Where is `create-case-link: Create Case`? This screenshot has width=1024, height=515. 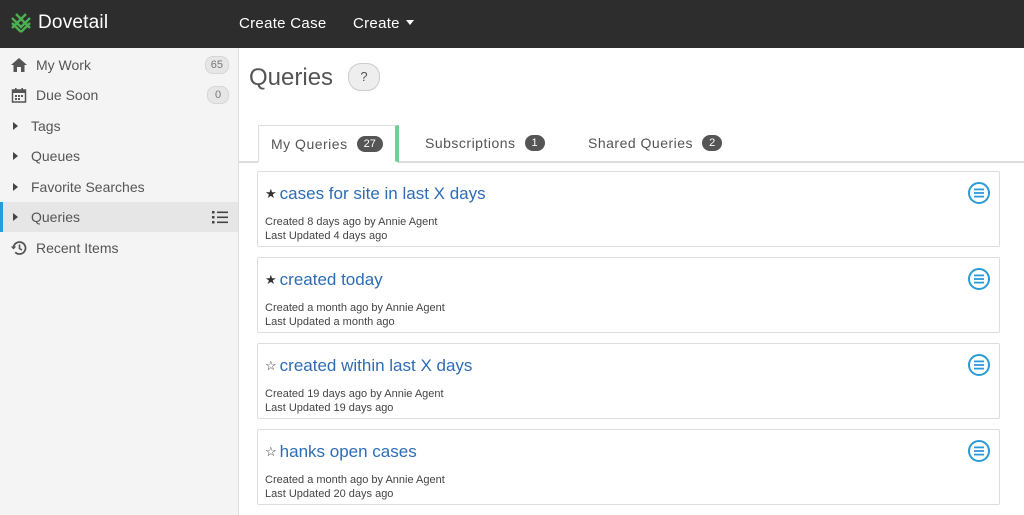 create-case-link: Create Case is located at coordinates (283, 23).